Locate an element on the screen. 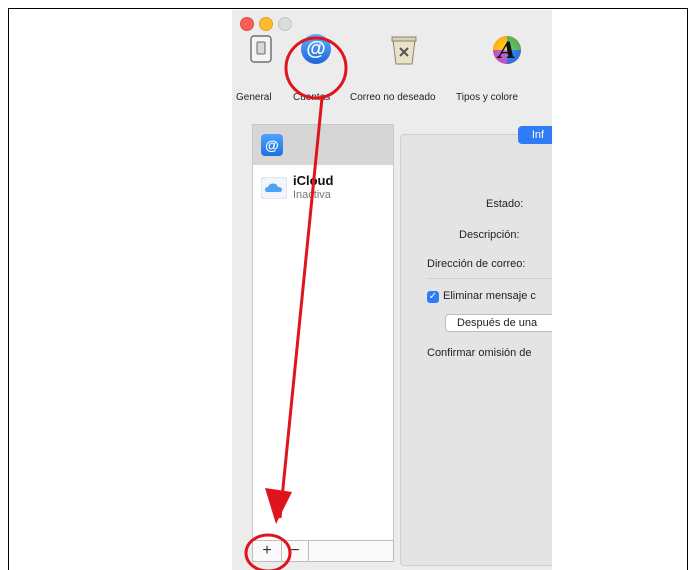 This screenshot has height=570, width=696. at-icon: @ is located at coordinates (316, 49).